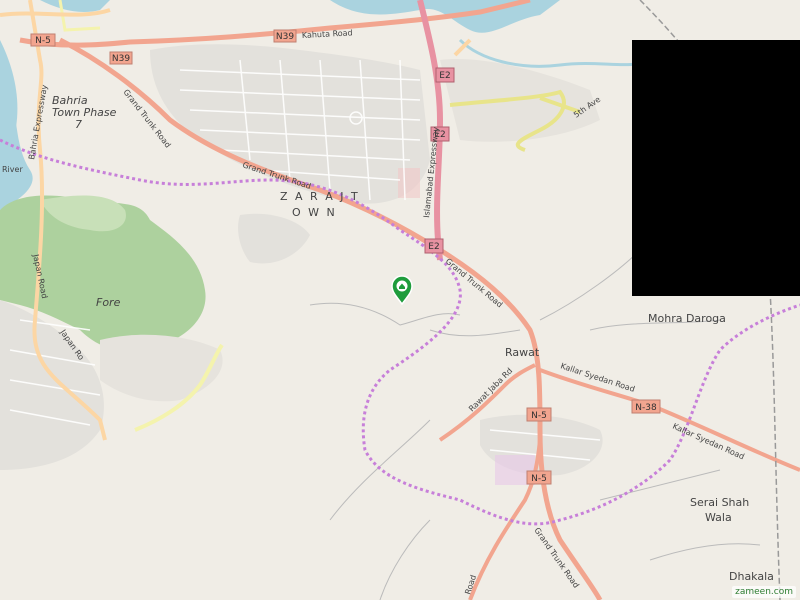 This screenshot has height=600, width=800. I want to click on label-rawat: Rawat, so click(522, 352).